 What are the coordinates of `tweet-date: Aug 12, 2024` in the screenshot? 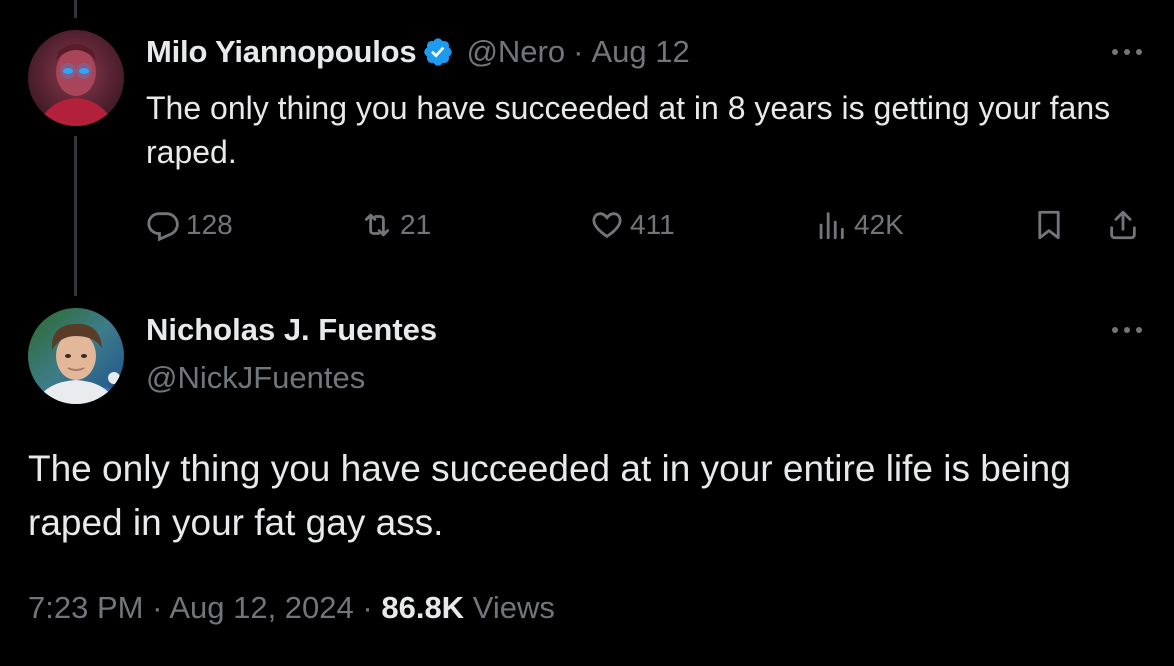 It's located at (261, 607).